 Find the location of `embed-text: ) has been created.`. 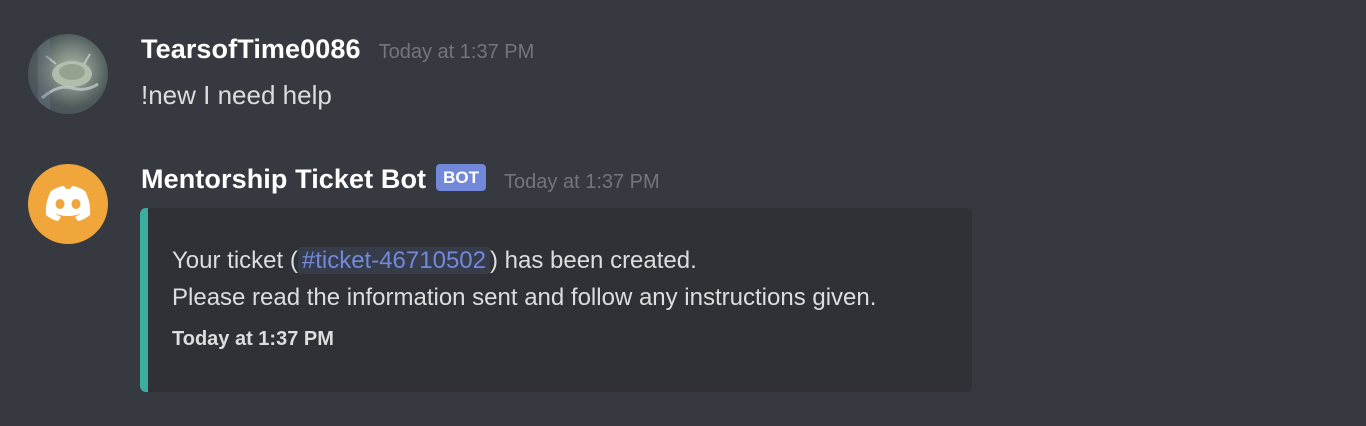

embed-text: ) has been created. is located at coordinates (593, 260).